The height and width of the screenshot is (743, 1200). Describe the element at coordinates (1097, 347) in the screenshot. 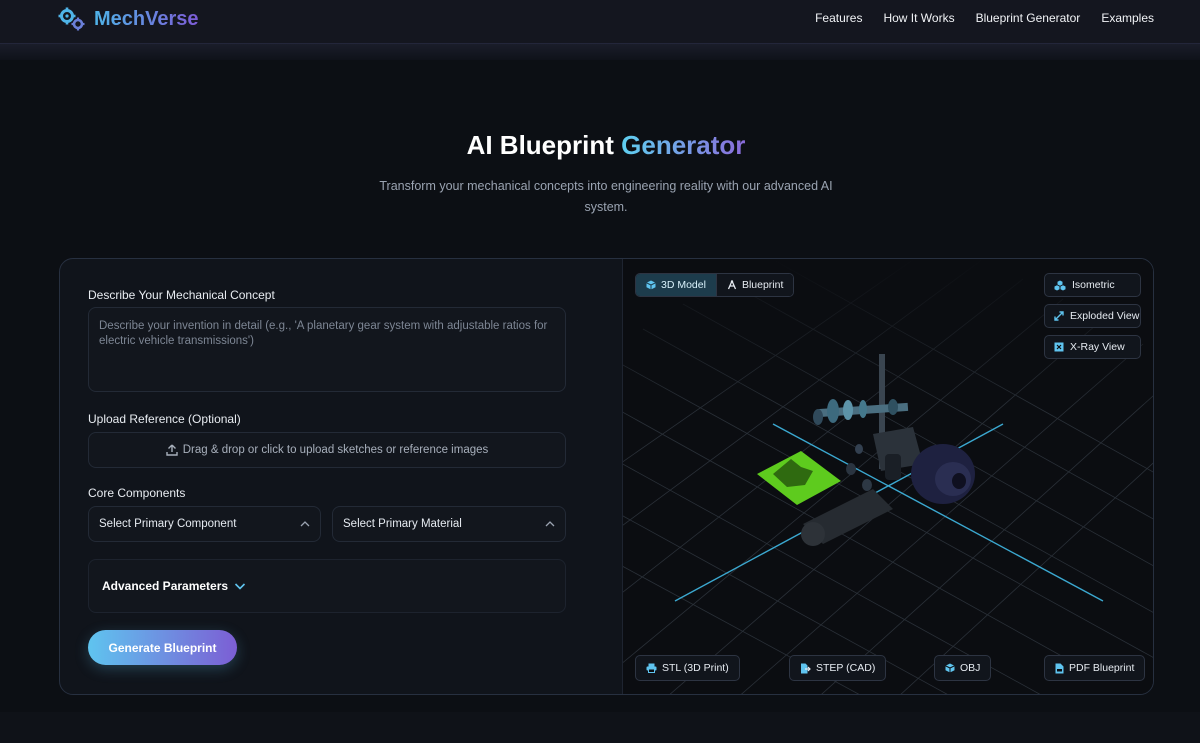

I see `xray-view-label: X-Ray View` at that location.